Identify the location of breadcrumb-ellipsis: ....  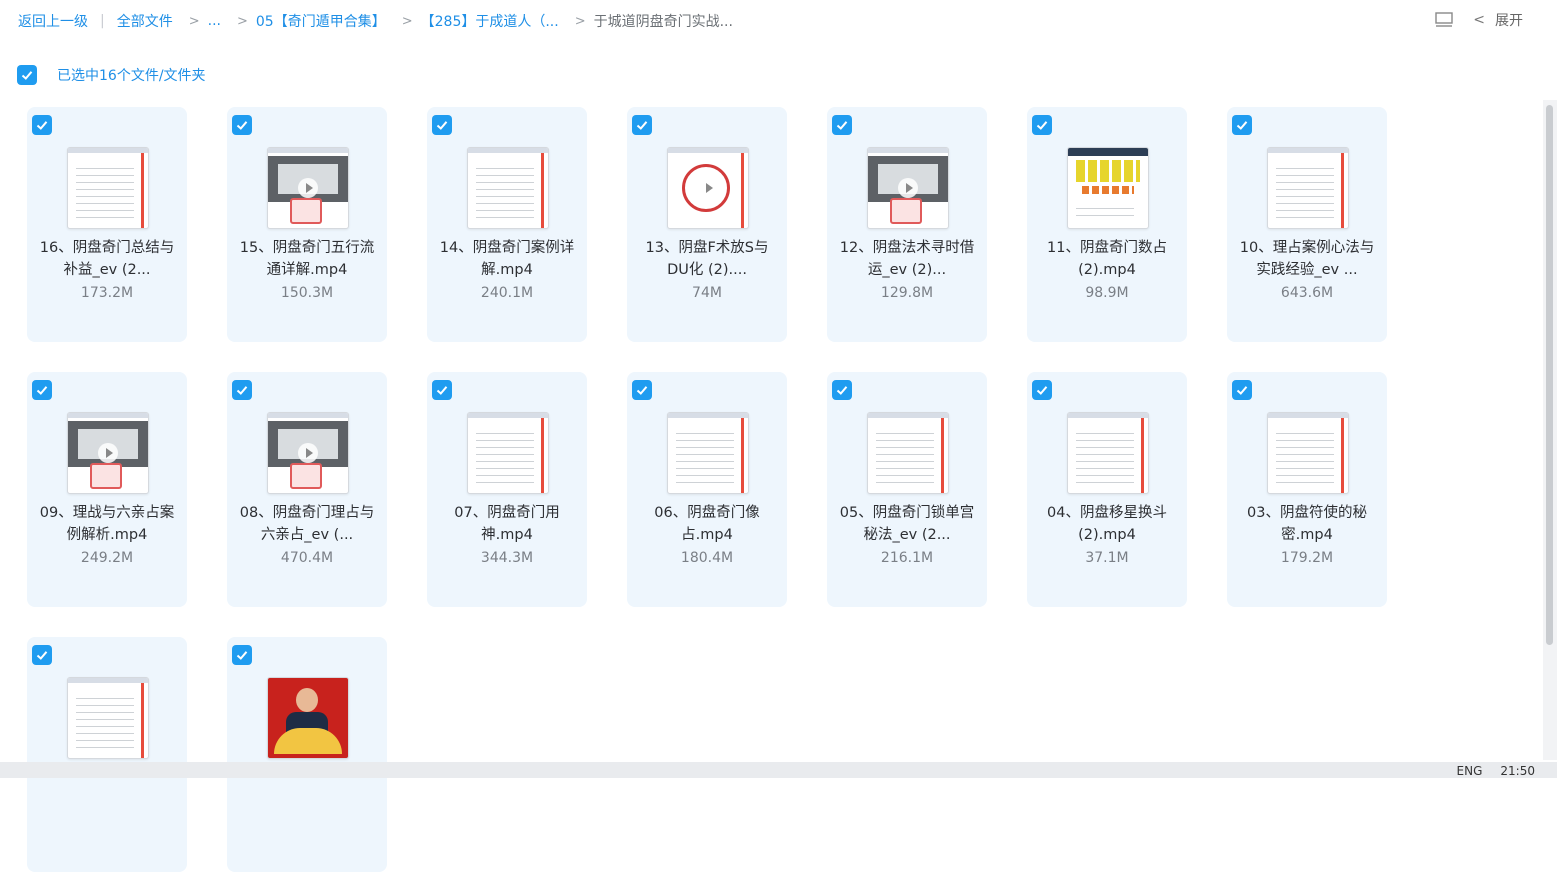
(214, 21).